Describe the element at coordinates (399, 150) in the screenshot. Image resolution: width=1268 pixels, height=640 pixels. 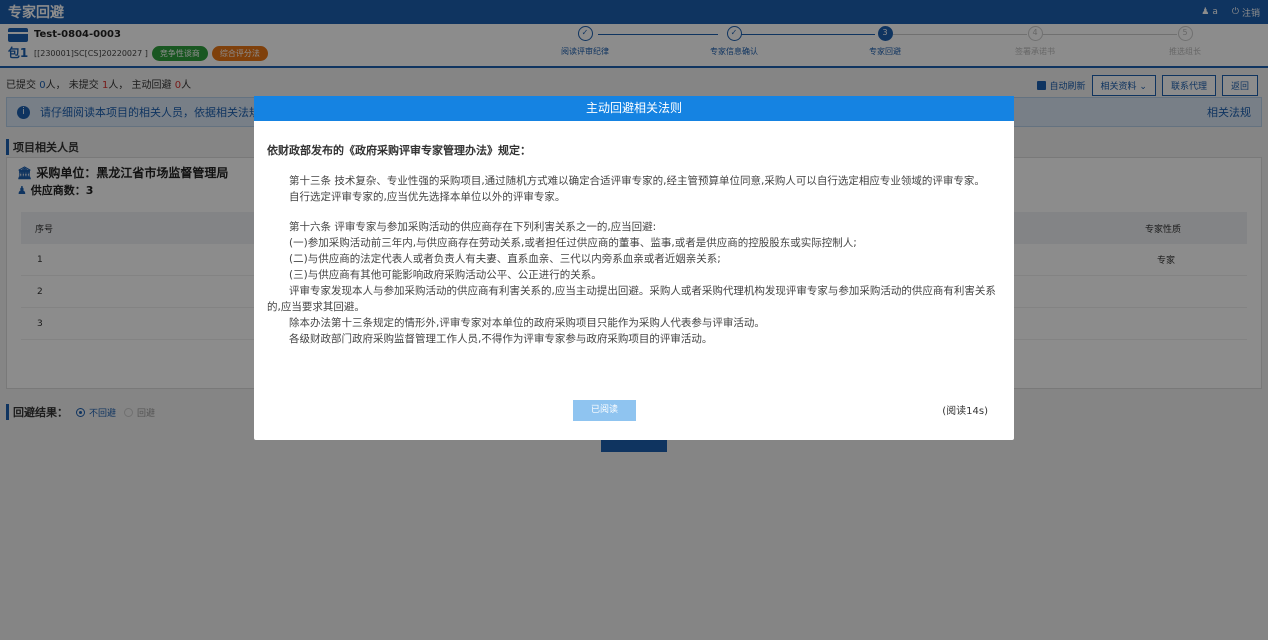
I see `rules-intro: 依财政部发布的《政府采购评审专家管理办法》规定：` at that location.